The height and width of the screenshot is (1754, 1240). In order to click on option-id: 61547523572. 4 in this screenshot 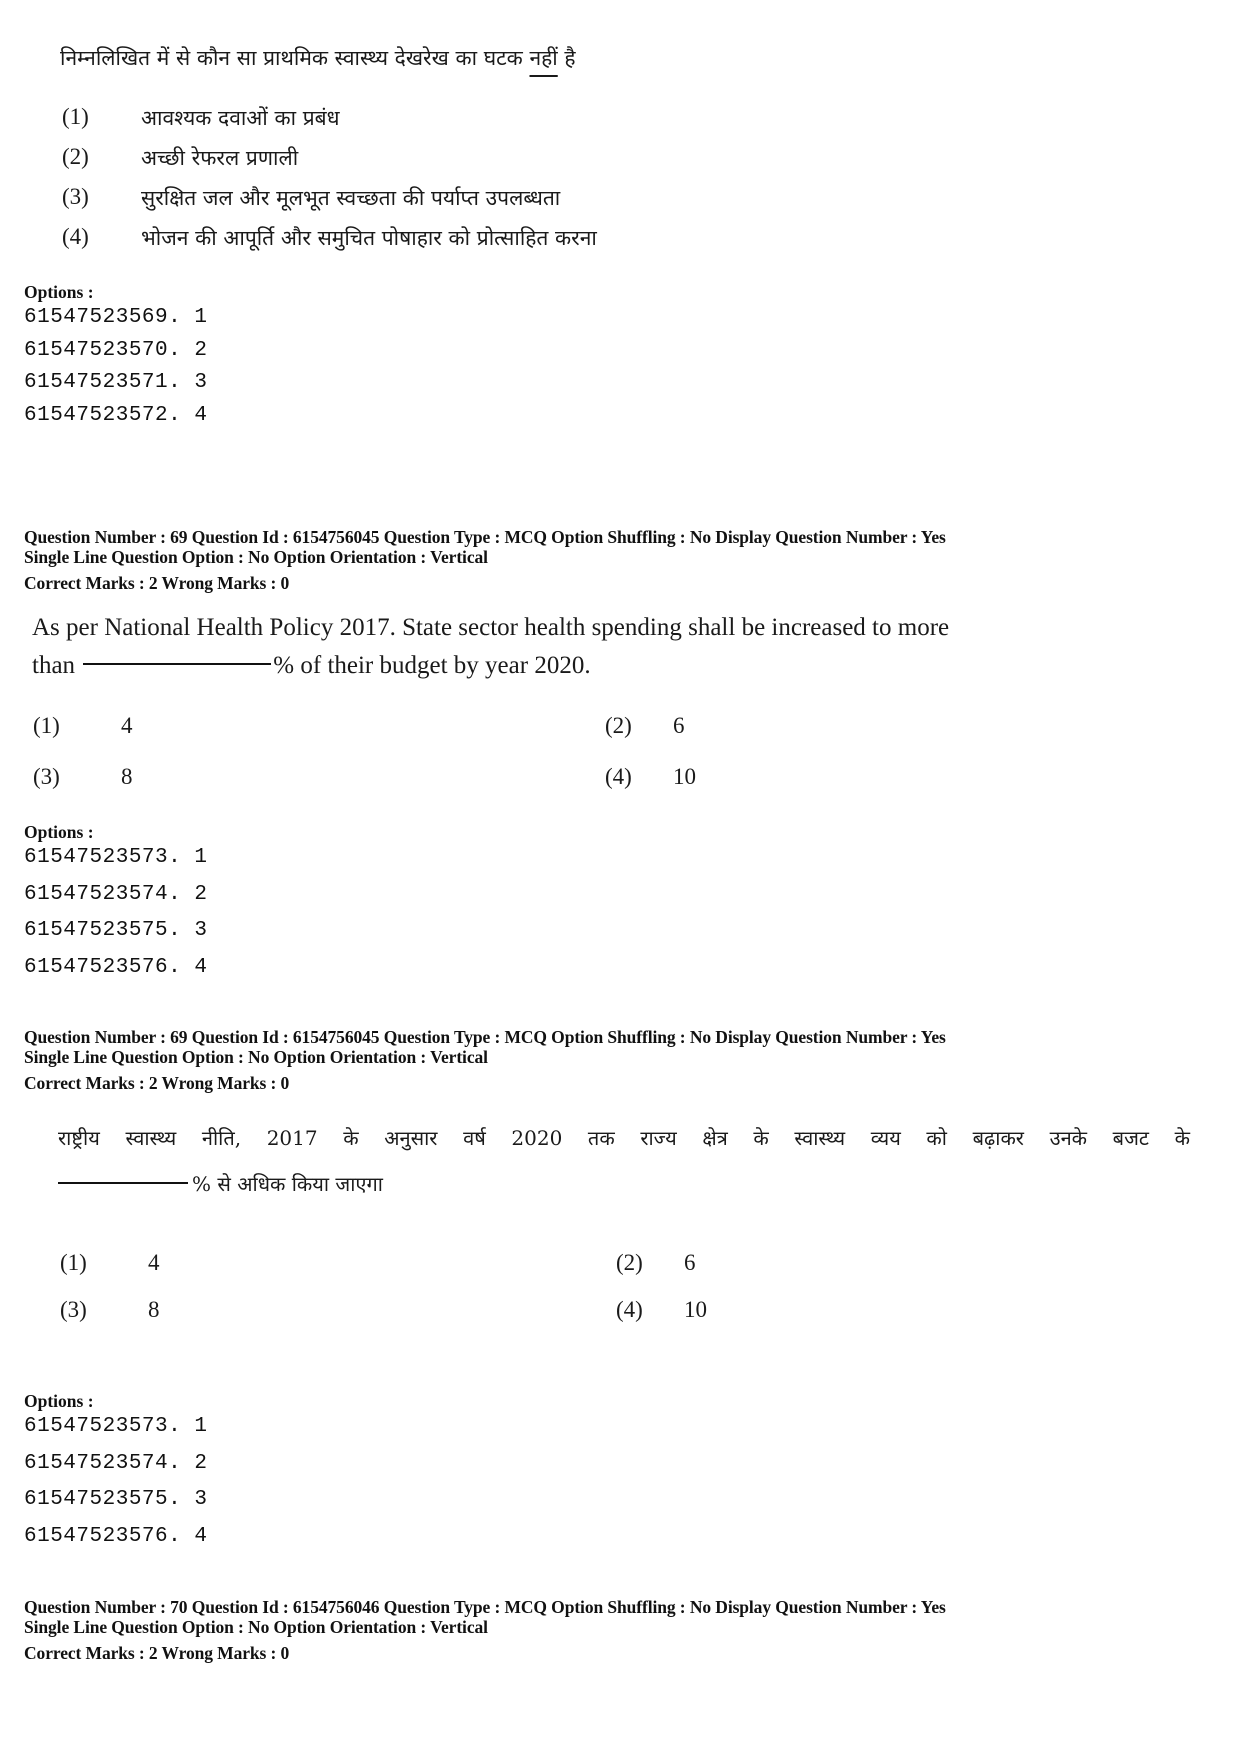, I will do `click(116, 415)`.